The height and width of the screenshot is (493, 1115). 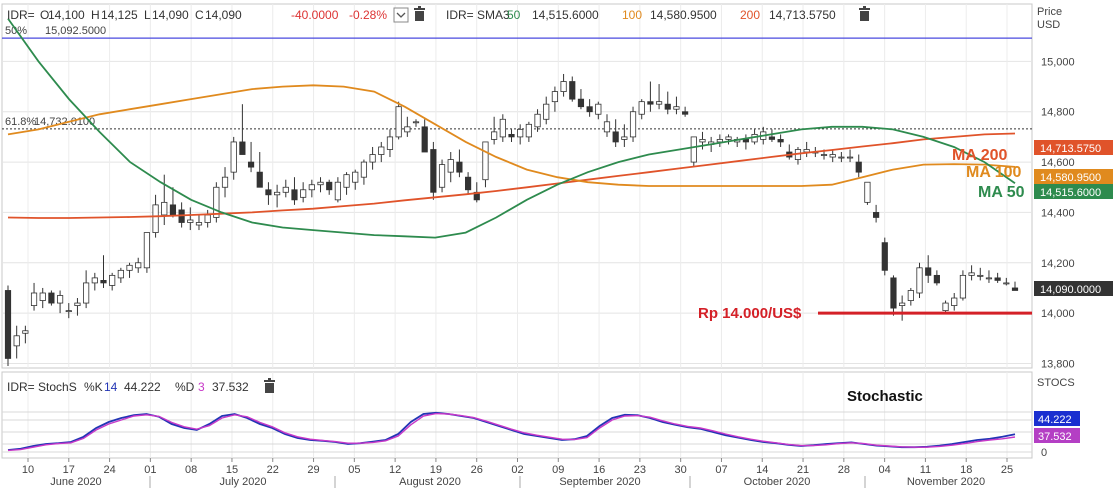 What do you see at coordinates (1058, 364) in the screenshot?
I see `price-tick-label: 13,800` at bounding box center [1058, 364].